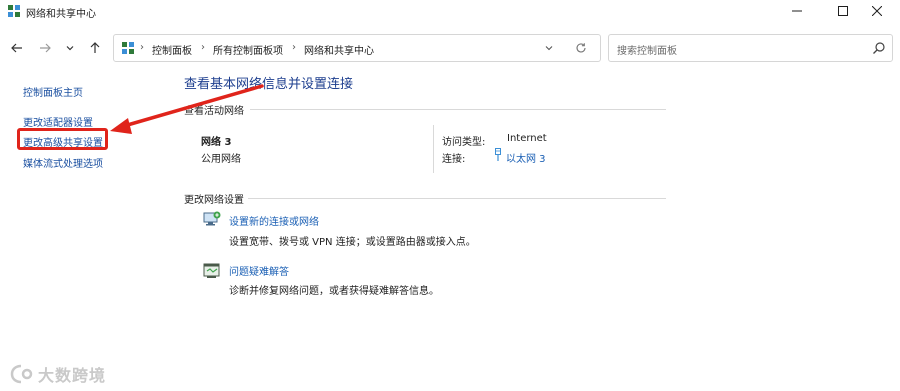 The width and height of the screenshot is (900, 391). Describe the element at coordinates (450, 11) in the screenshot. I see `title-bar: 网络和共享中心` at that location.